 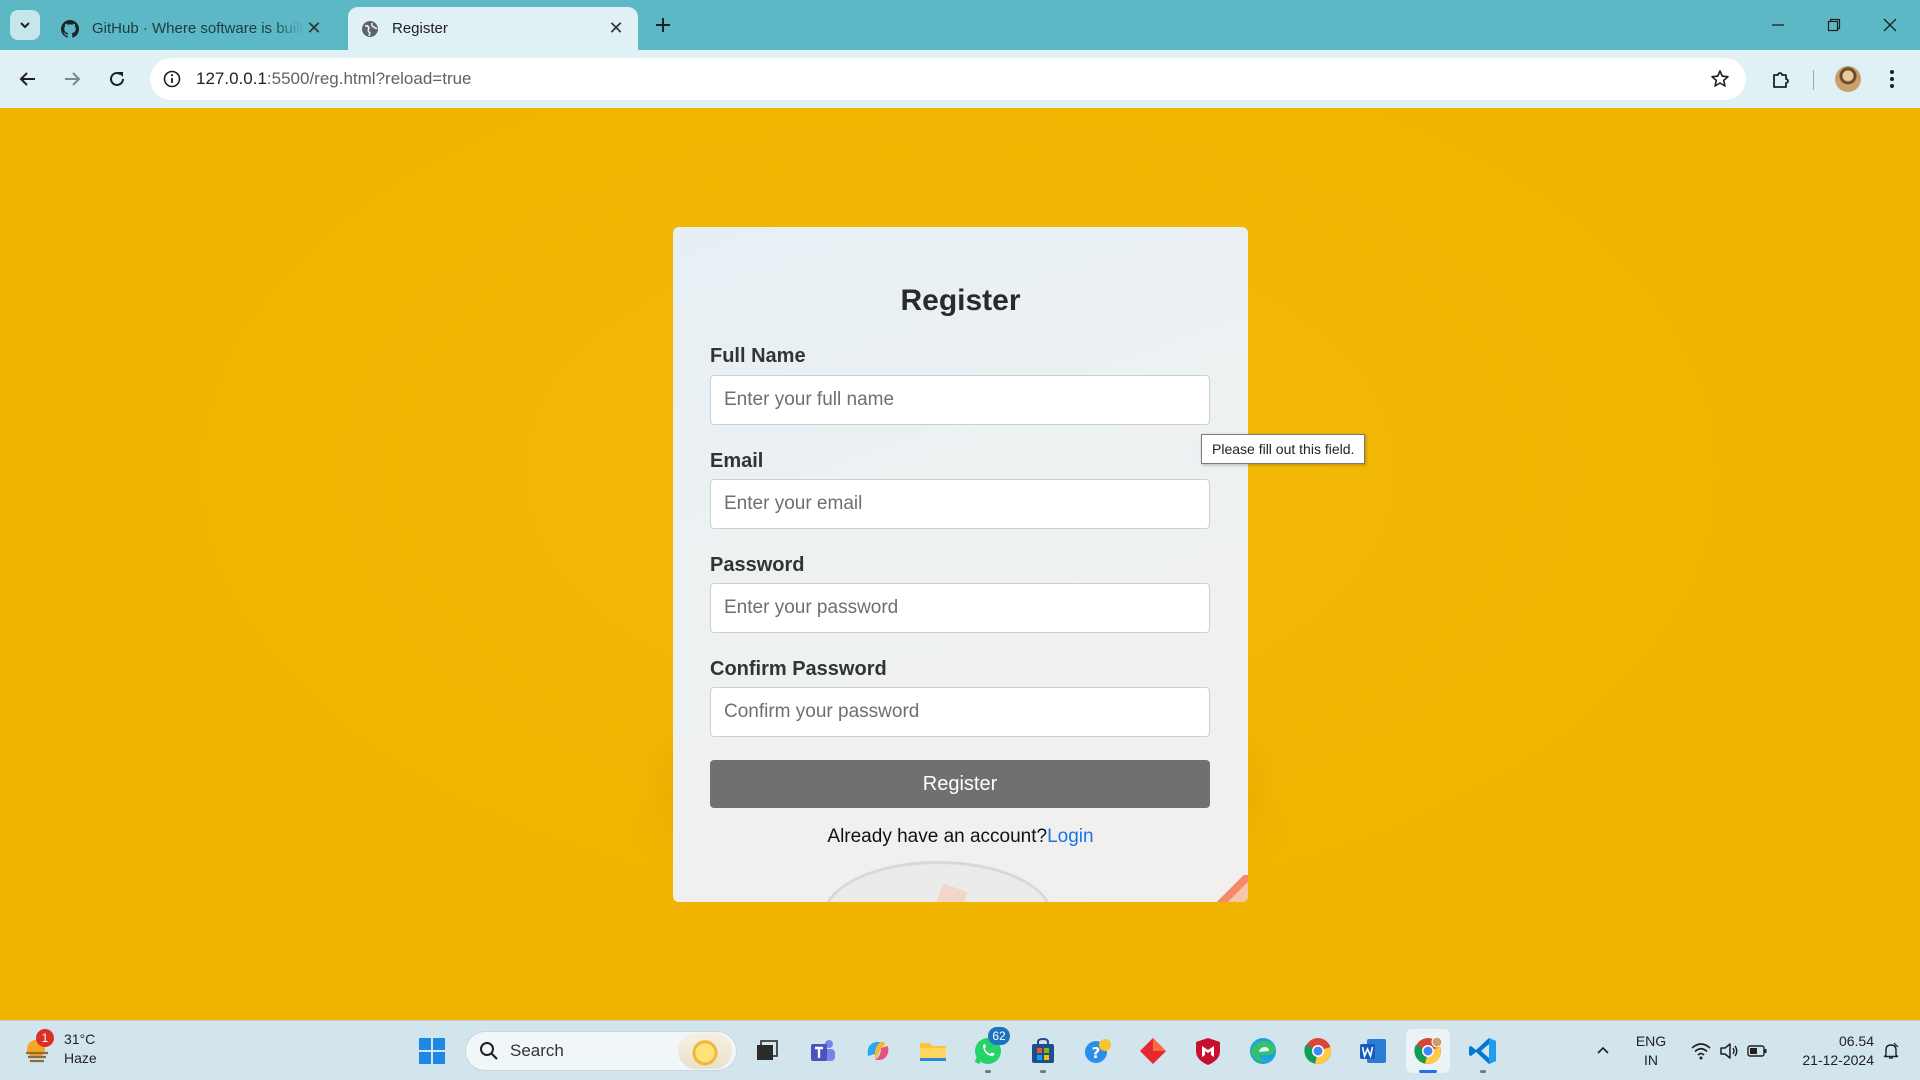 I want to click on word-app, so click(x=1373, y=1051).